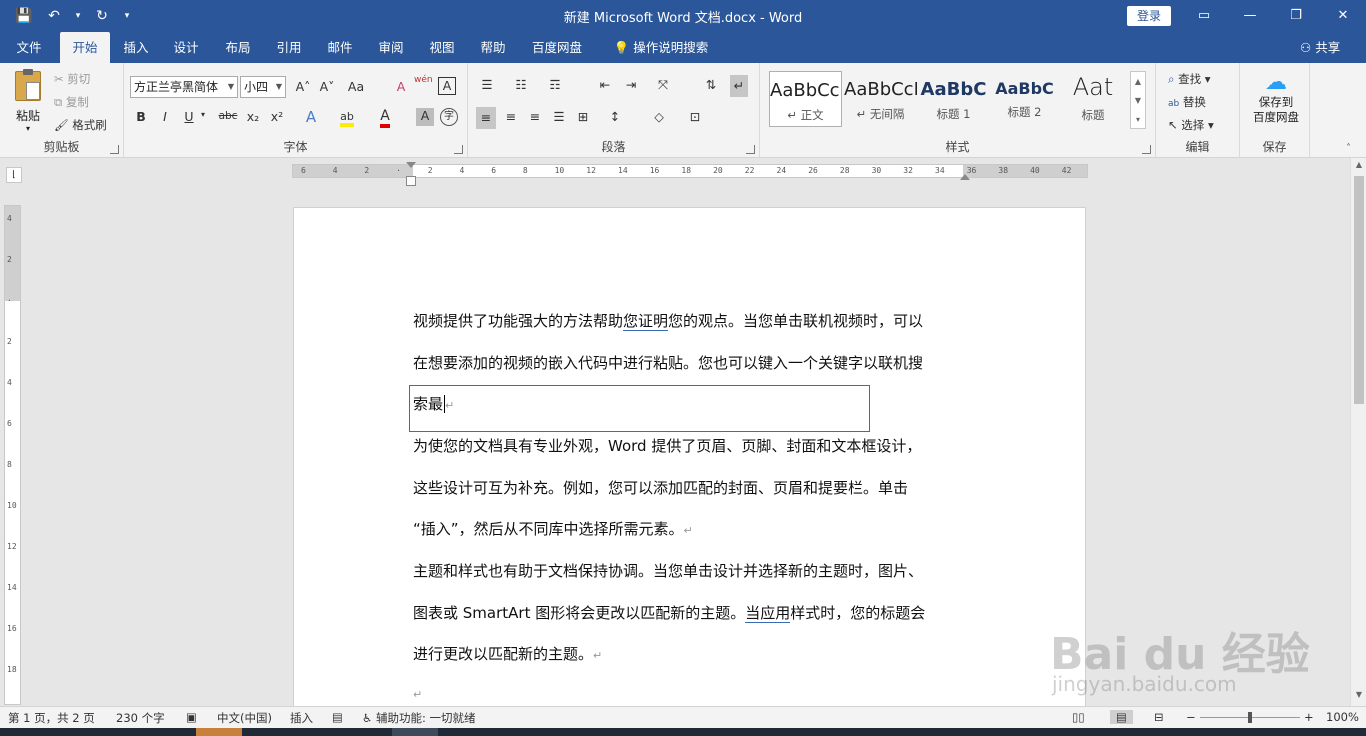  What do you see at coordinates (411, 165) in the screenshot?
I see `first-line-indent-marker` at bounding box center [411, 165].